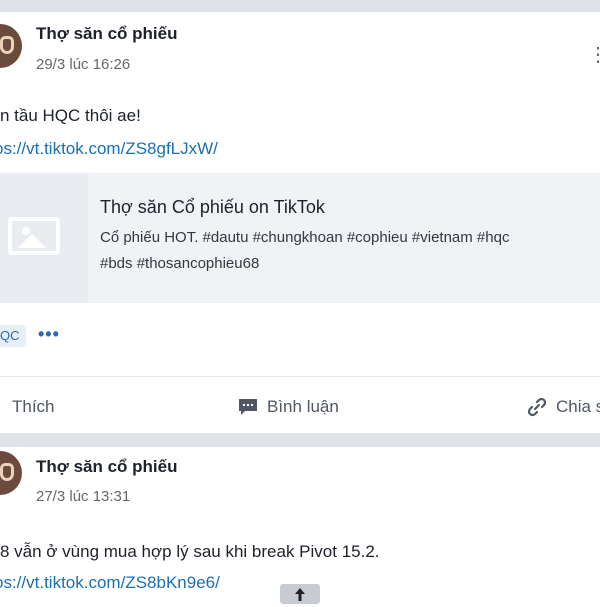 The height and width of the screenshot is (607, 600). Describe the element at coordinates (110, 583) in the screenshot. I see `post-link: os://vt.tiktok.com/ZS8bKn9e6/` at that location.